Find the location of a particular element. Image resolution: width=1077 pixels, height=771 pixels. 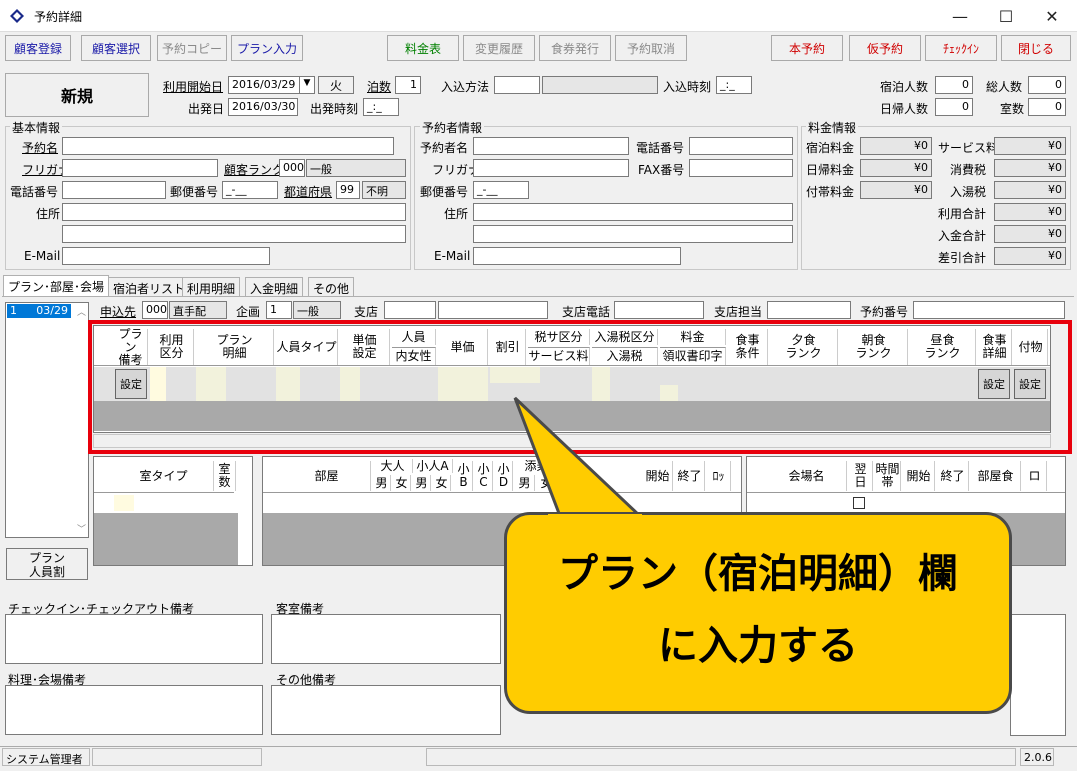

status-panel is located at coordinates (177, 757).